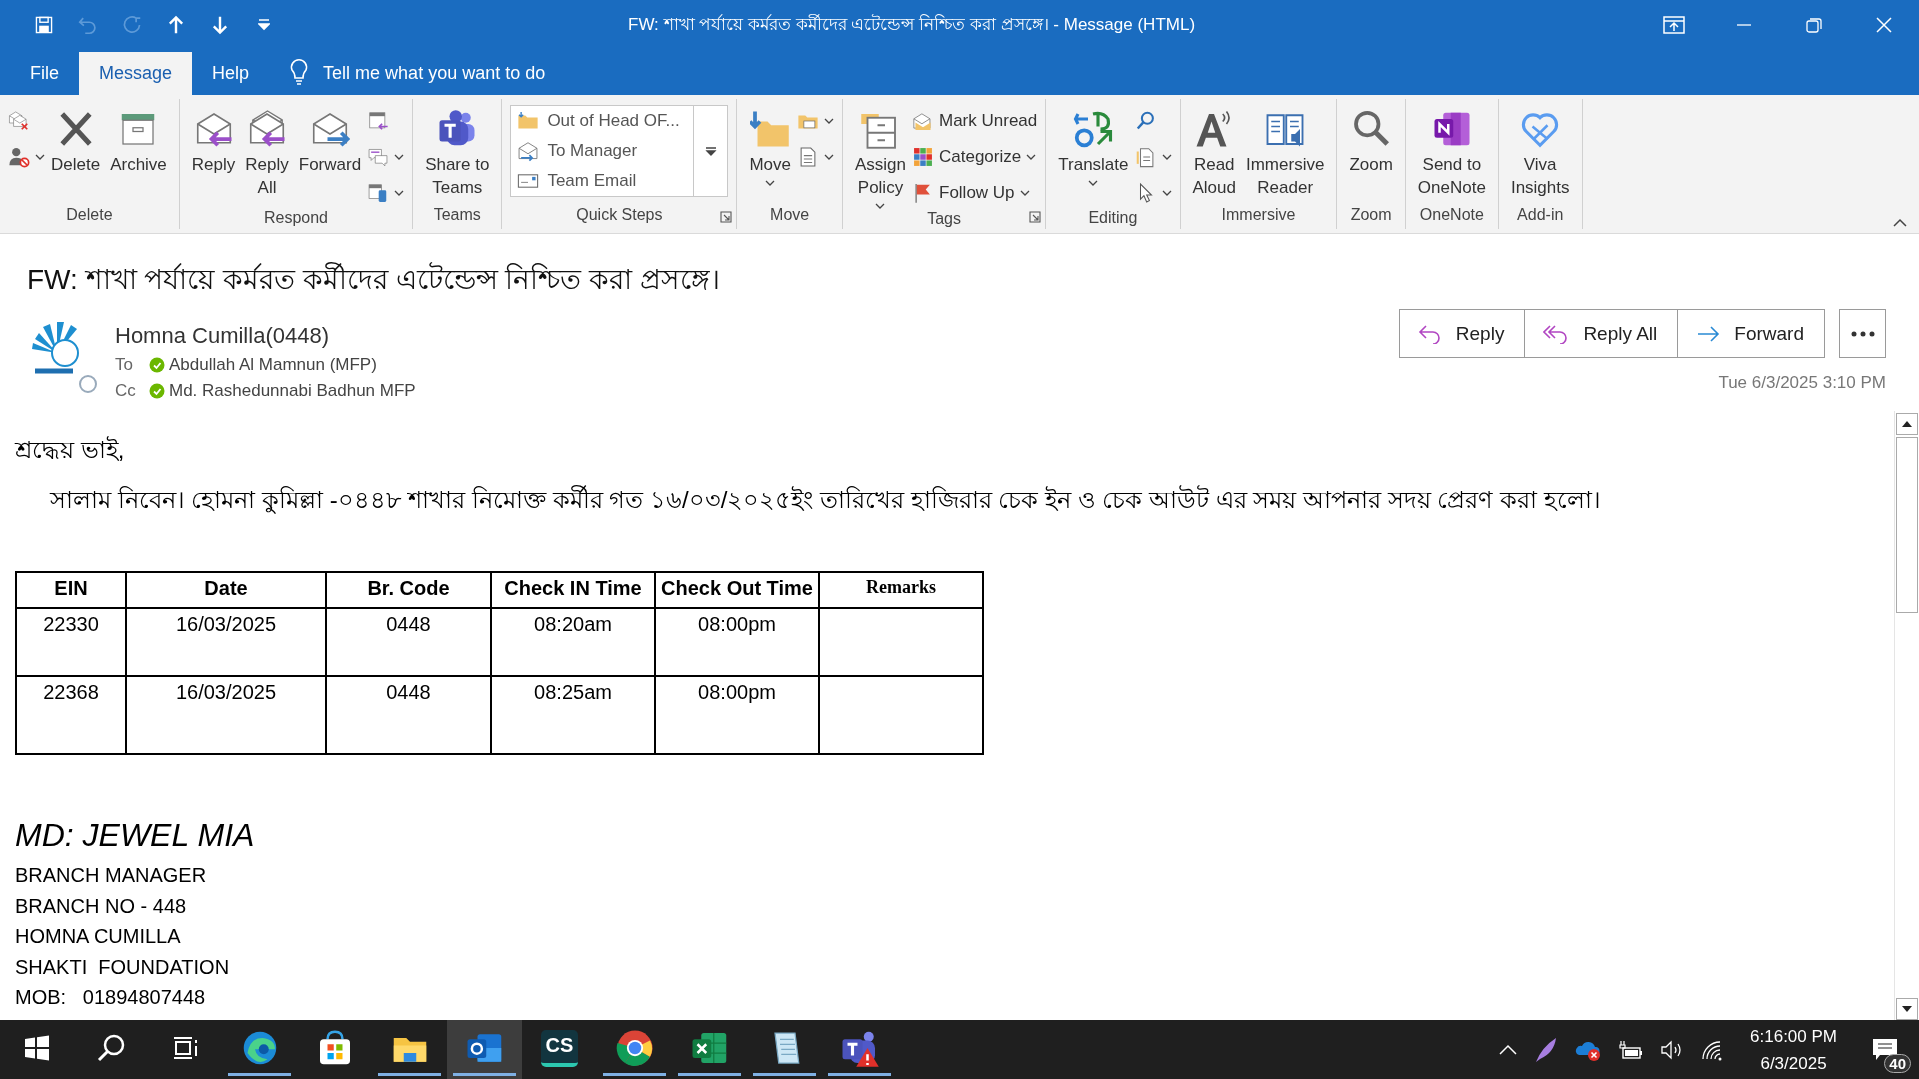 Image resolution: width=1919 pixels, height=1079 pixels. Describe the element at coordinates (880, 157) in the screenshot. I see `ribbon-button: Assign Policy` at that location.